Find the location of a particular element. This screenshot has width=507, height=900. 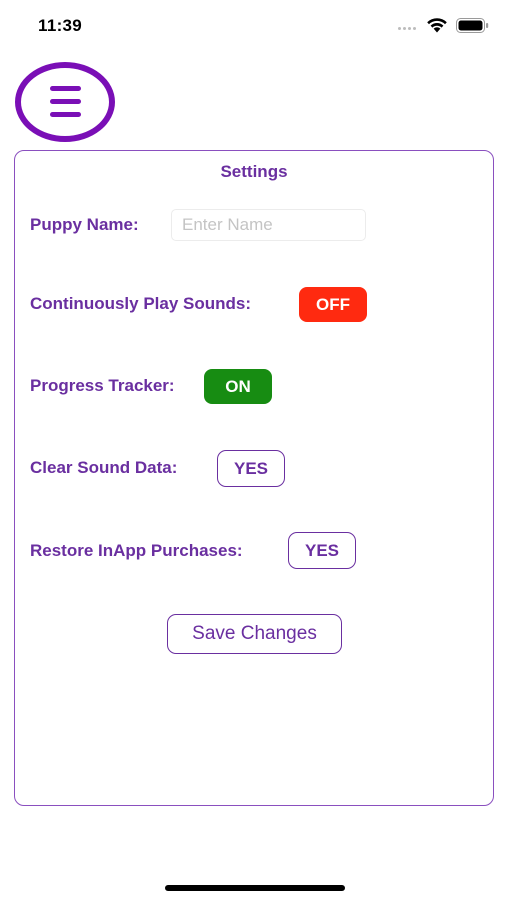

play-sounds-toggle: OFF is located at coordinates (333, 304).